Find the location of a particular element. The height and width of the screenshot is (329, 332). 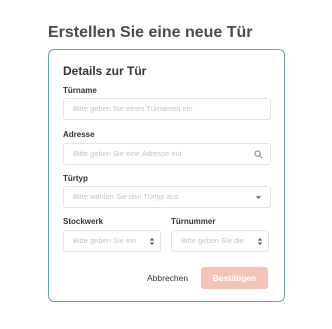

door-name-placeholder: Bitte geben Sie einen Türnamen ein is located at coordinates (133, 108).